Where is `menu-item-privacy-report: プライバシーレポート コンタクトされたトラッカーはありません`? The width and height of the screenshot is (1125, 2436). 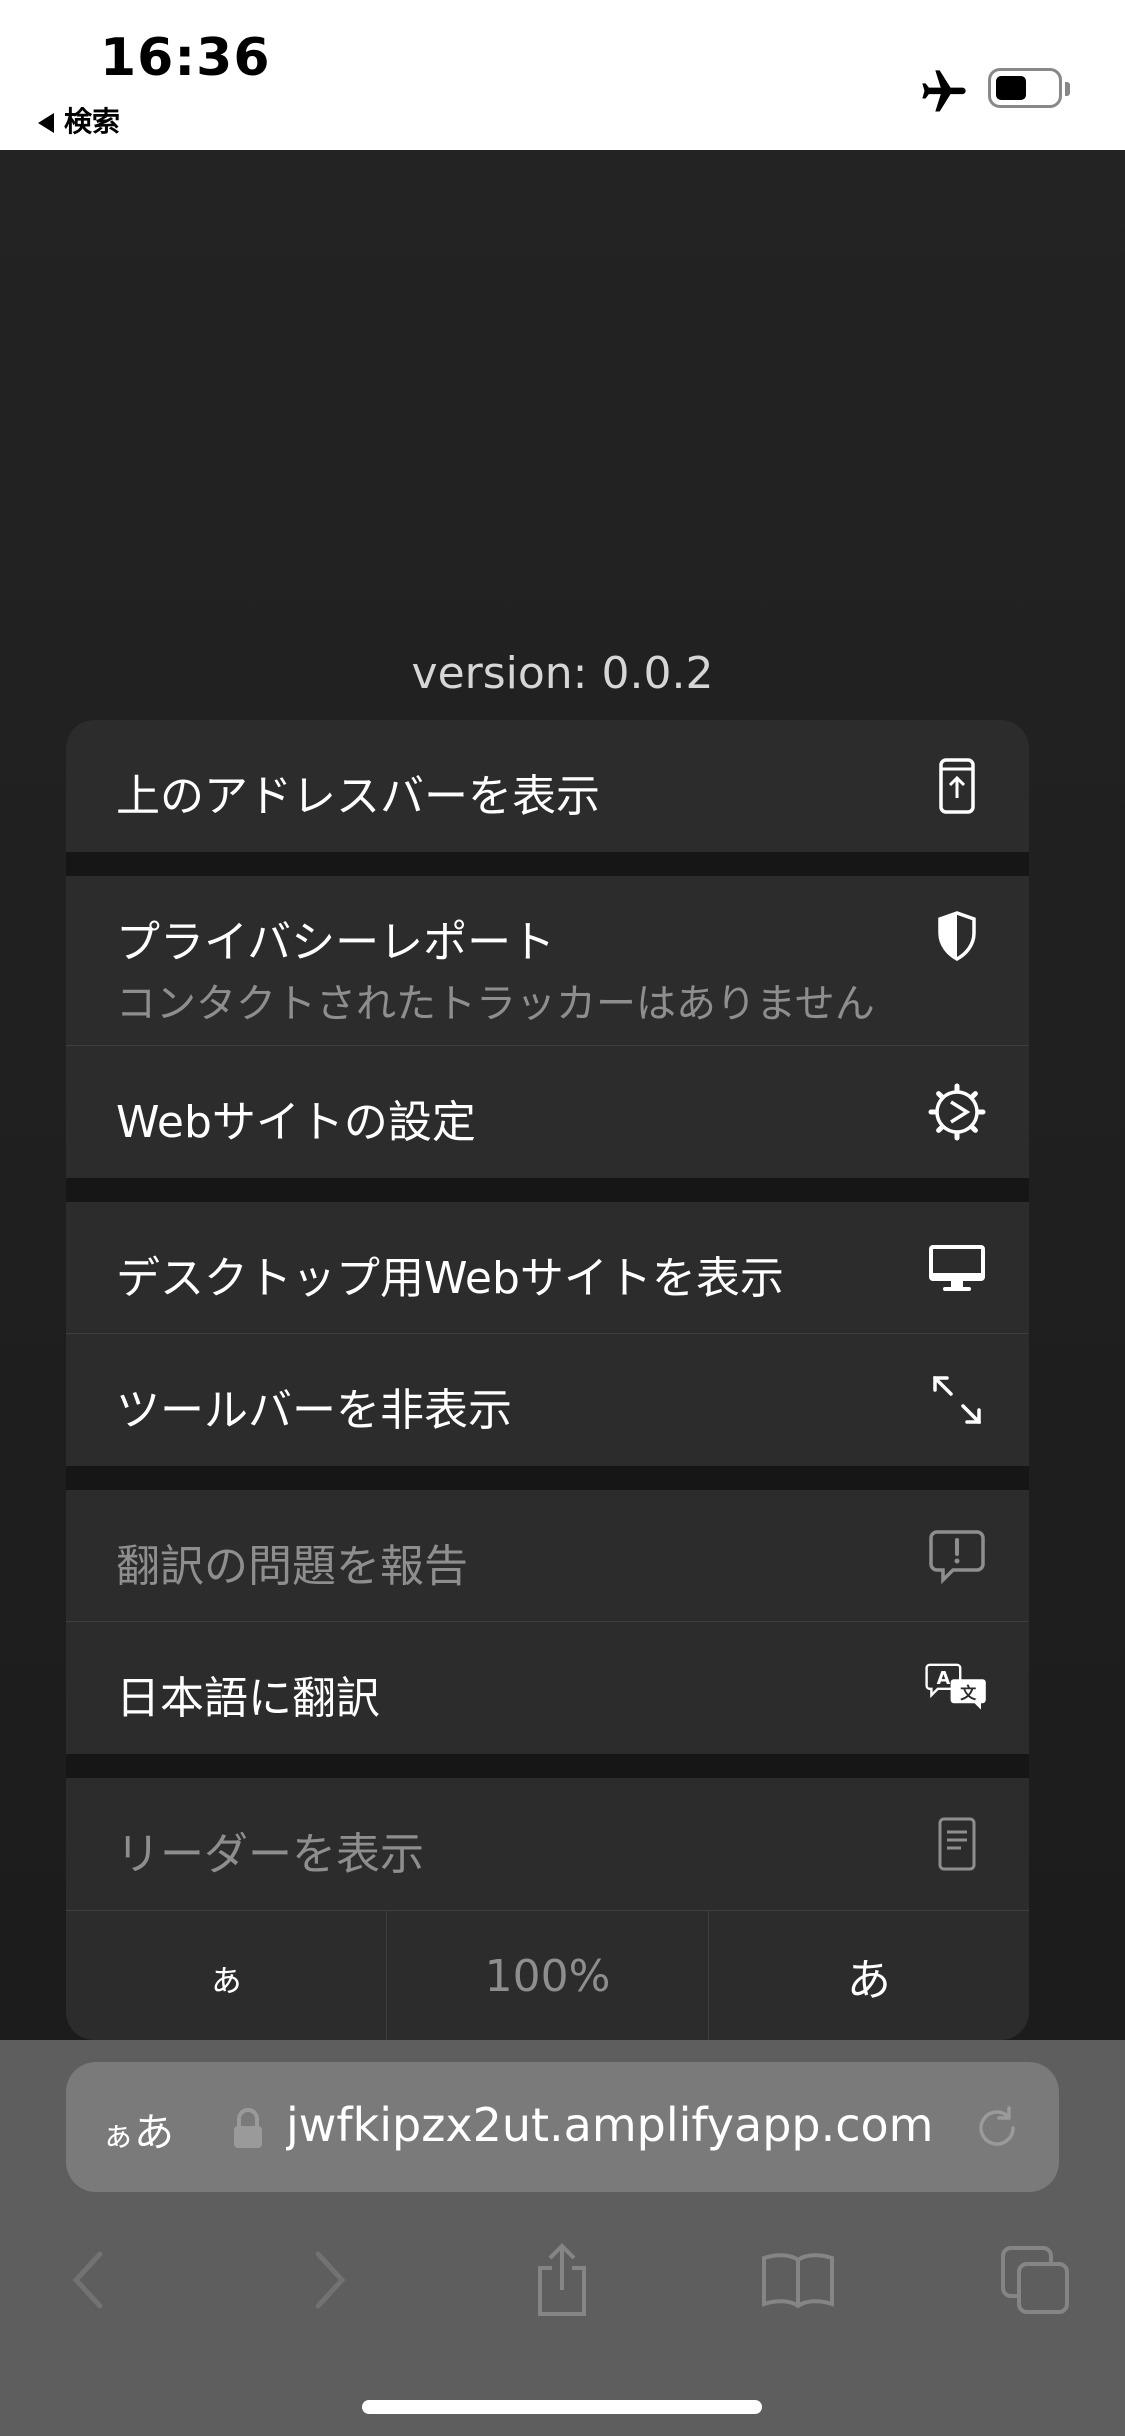
menu-item-privacy-report: プライバシーレポート コンタクトされたトラッカーはありません is located at coordinates (547, 961).